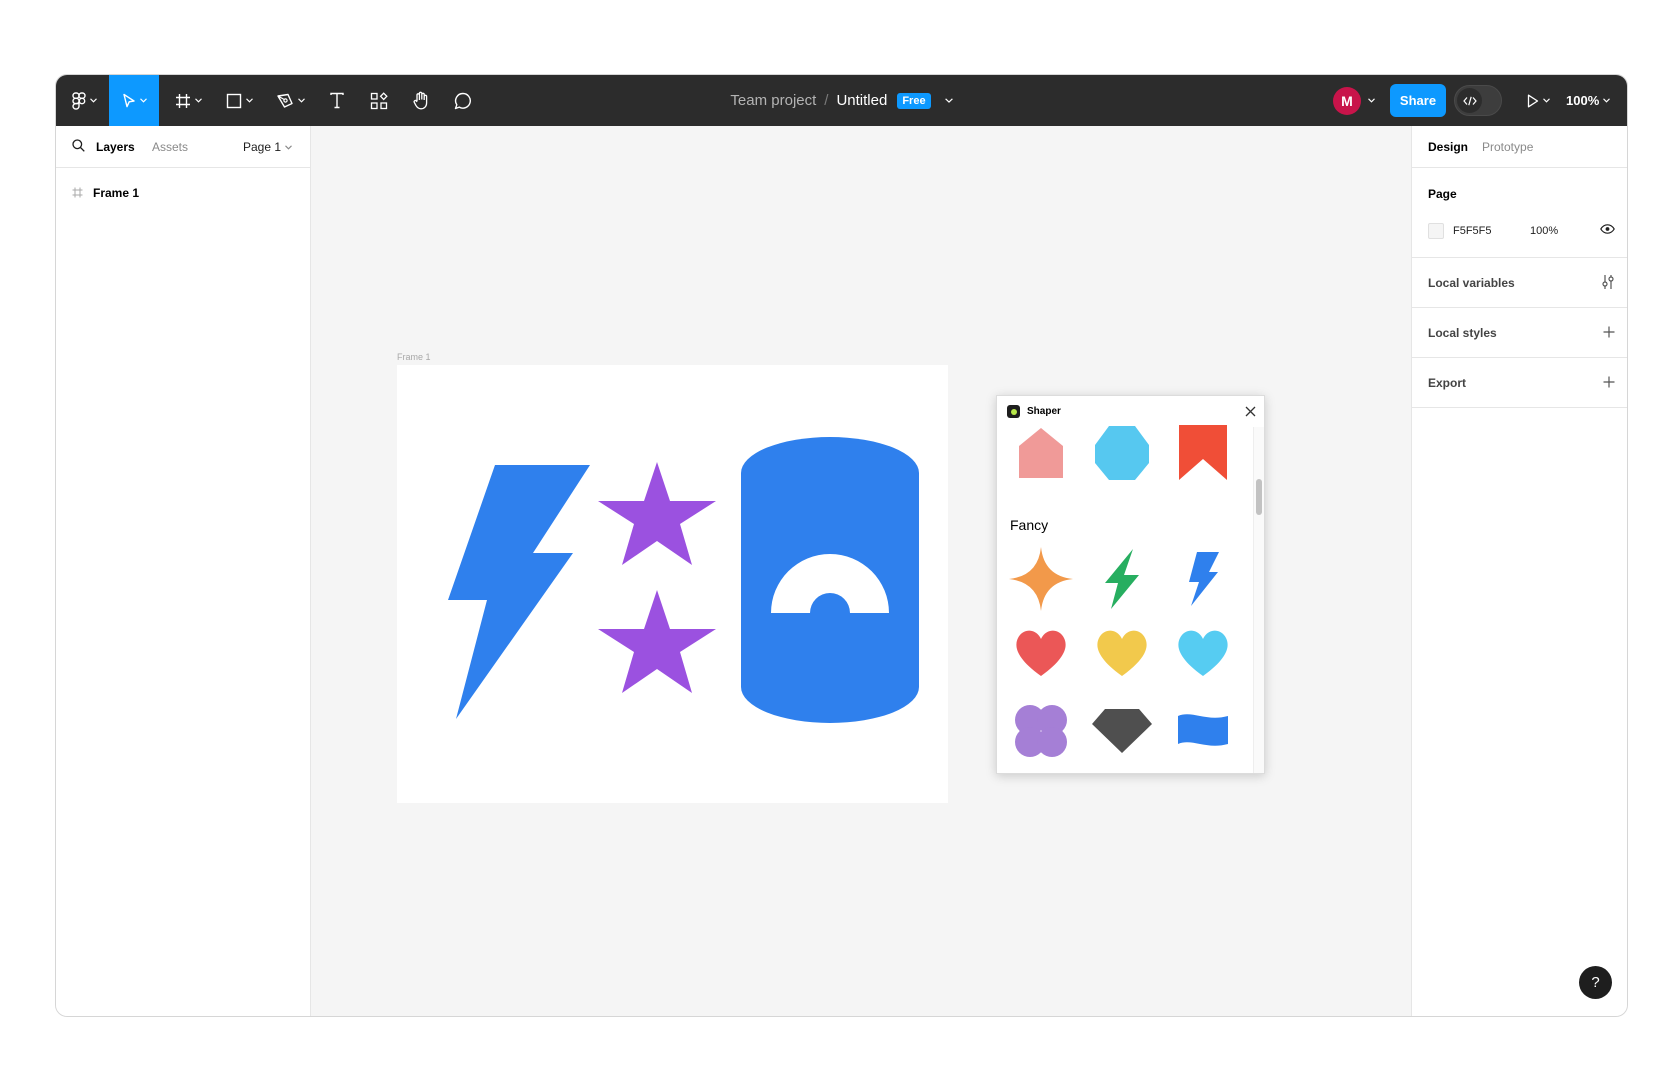 The width and height of the screenshot is (1680, 1091). Describe the element at coordinates (1436, 231) in the screenshot. I see `page-color-swatch` at that location.